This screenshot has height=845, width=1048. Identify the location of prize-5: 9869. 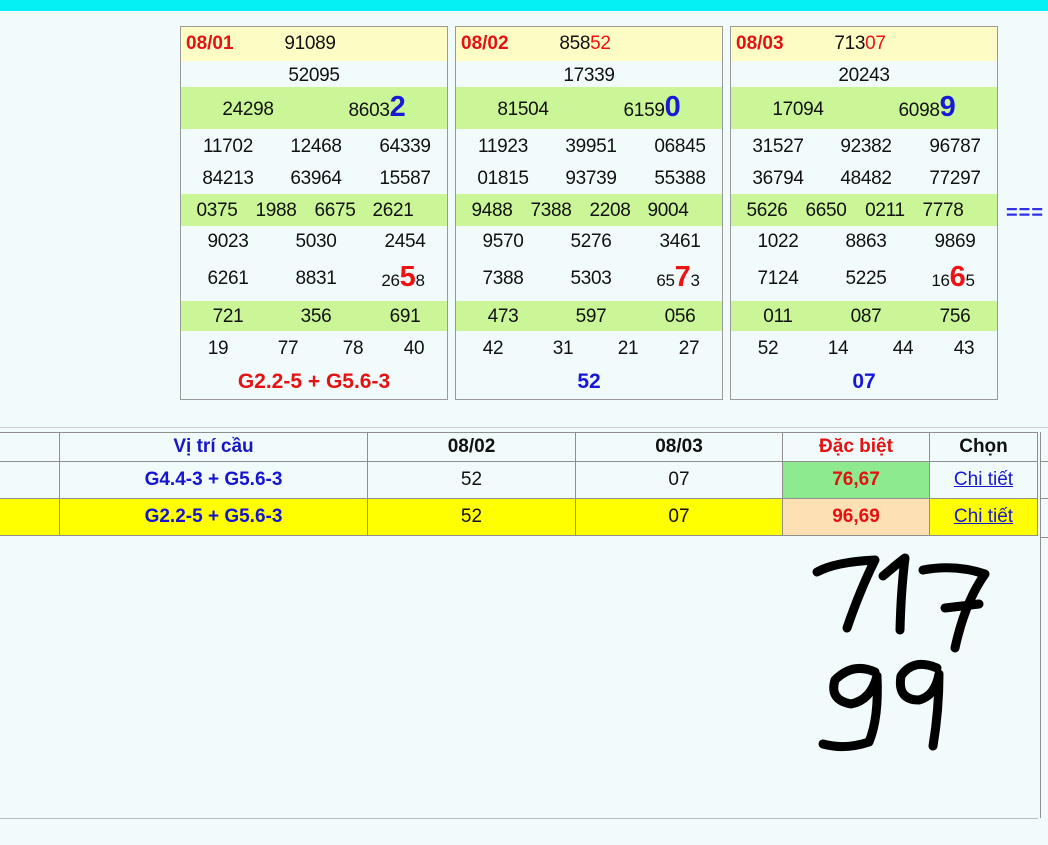
(955, 241).